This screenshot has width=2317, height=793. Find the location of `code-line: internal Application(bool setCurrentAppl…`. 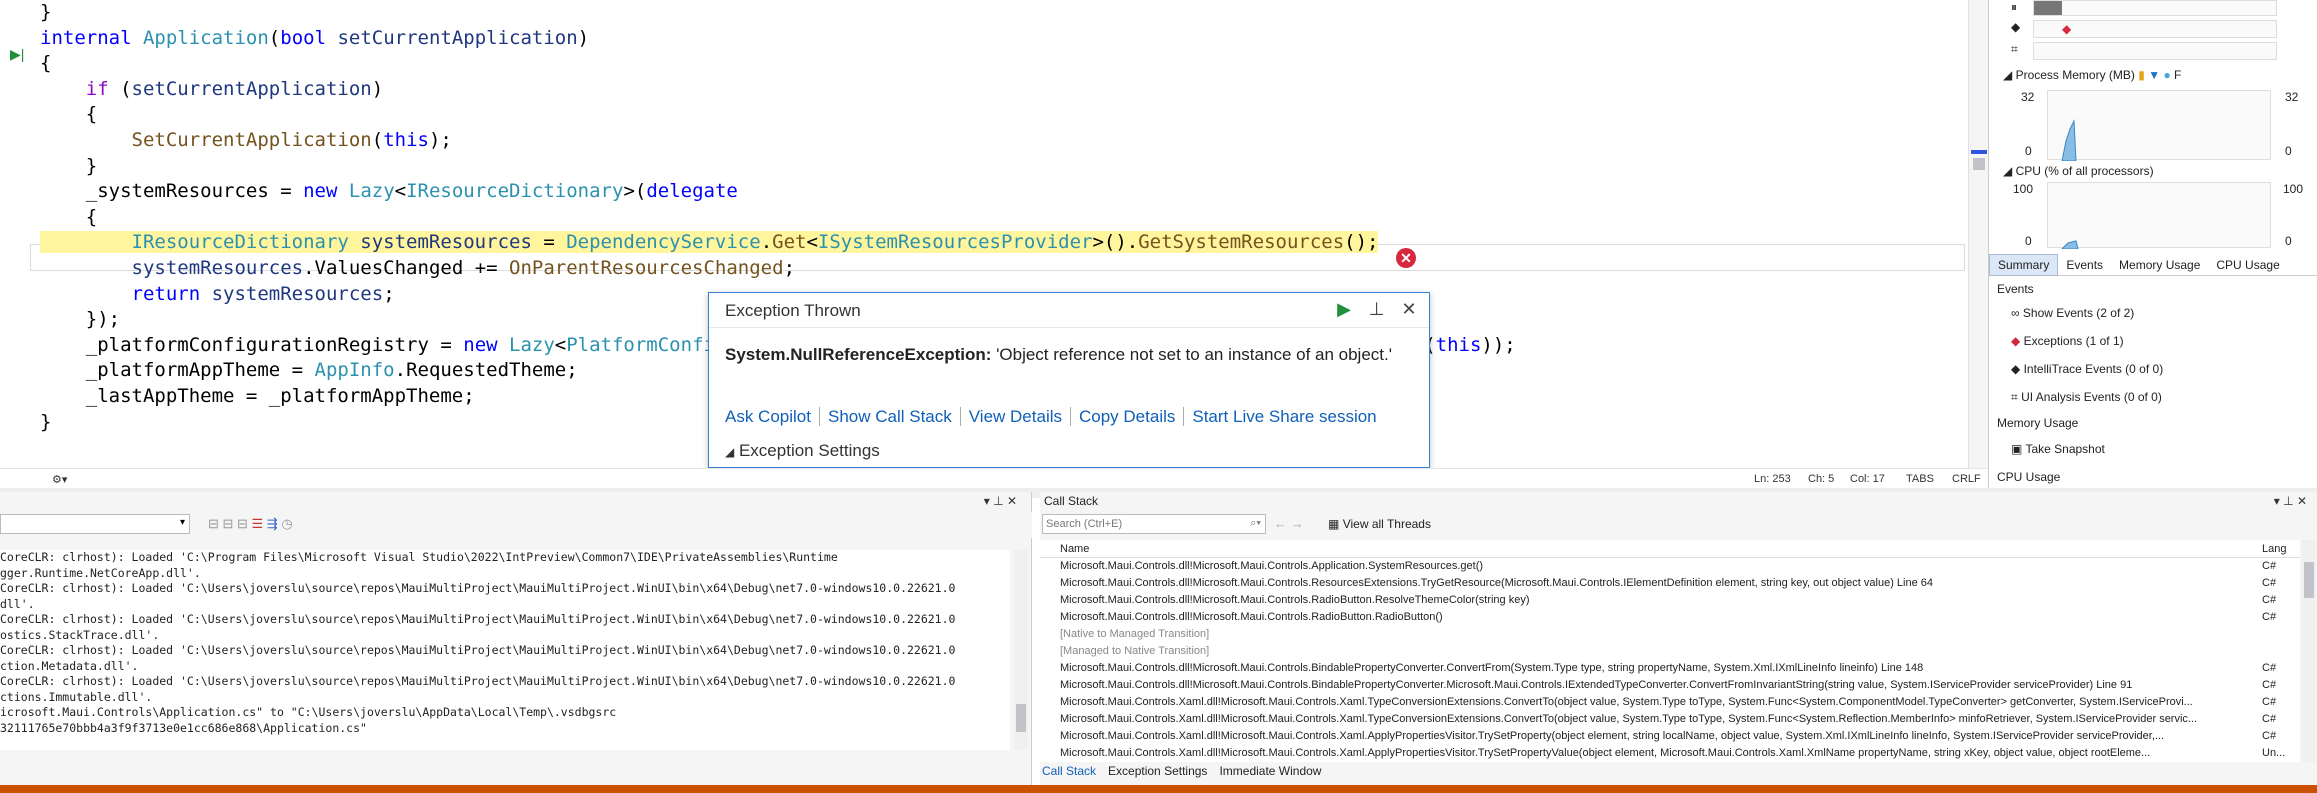

code-line: internal Application(bool setCurrentAppl… is located at coordinates (314, 38).